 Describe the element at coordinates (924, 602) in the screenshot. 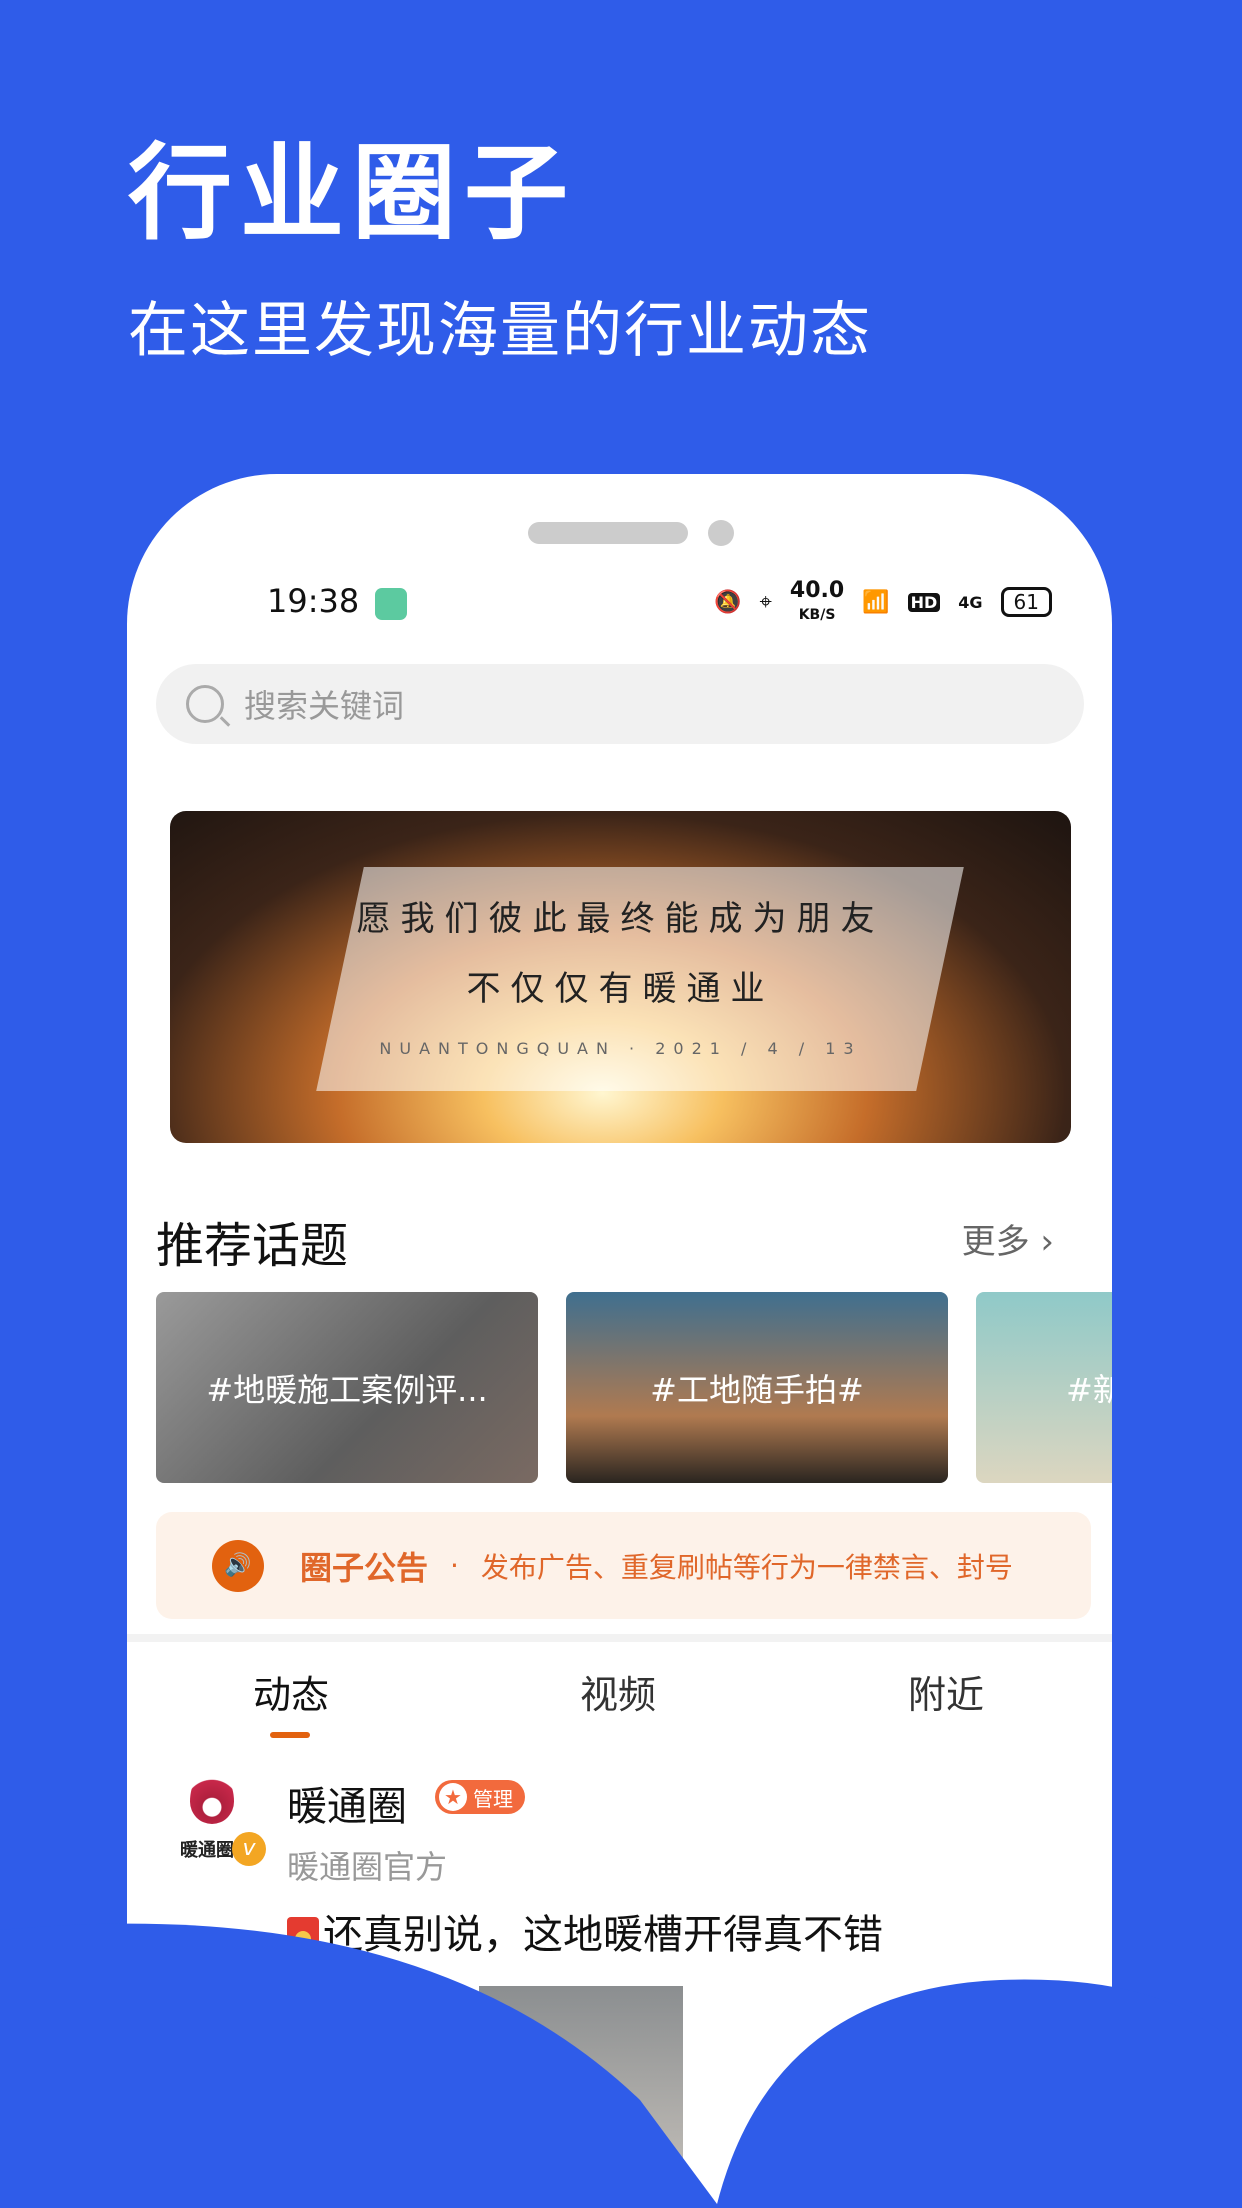

I see `hd-icon: HD` at that location.